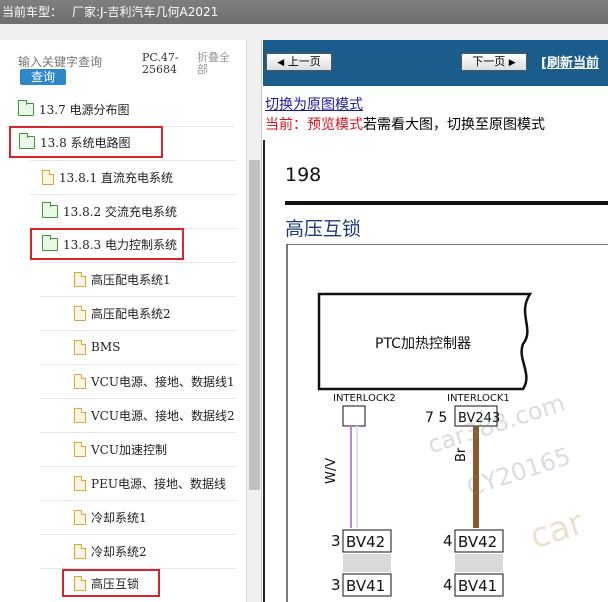 The width and height of the screenshot is (608, 602). I want to click on tree-scrollbar, so click(253, 321).